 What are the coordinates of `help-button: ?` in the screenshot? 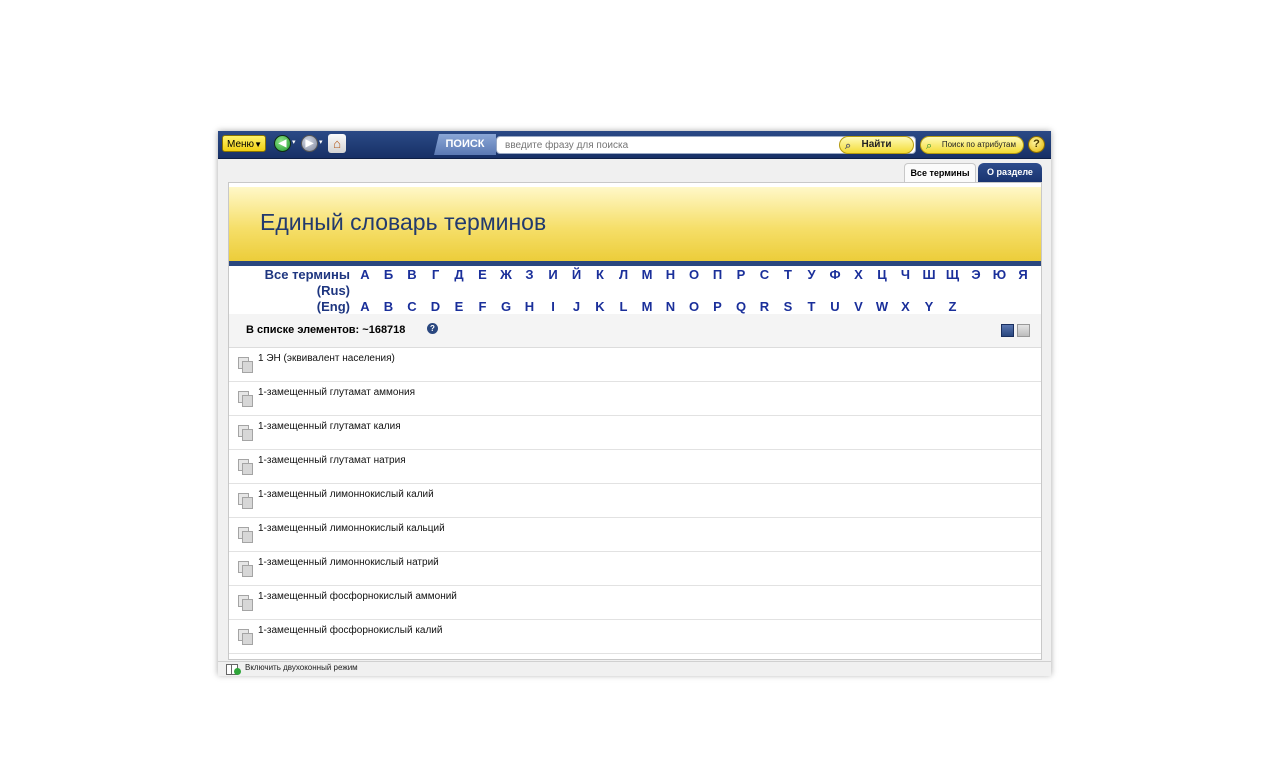 It's located at (1036, 144).